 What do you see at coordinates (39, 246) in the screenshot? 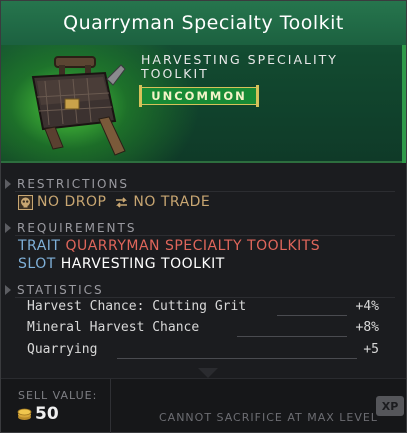
I see `trait-key: TRAIT` at bounding box center [39, 246].